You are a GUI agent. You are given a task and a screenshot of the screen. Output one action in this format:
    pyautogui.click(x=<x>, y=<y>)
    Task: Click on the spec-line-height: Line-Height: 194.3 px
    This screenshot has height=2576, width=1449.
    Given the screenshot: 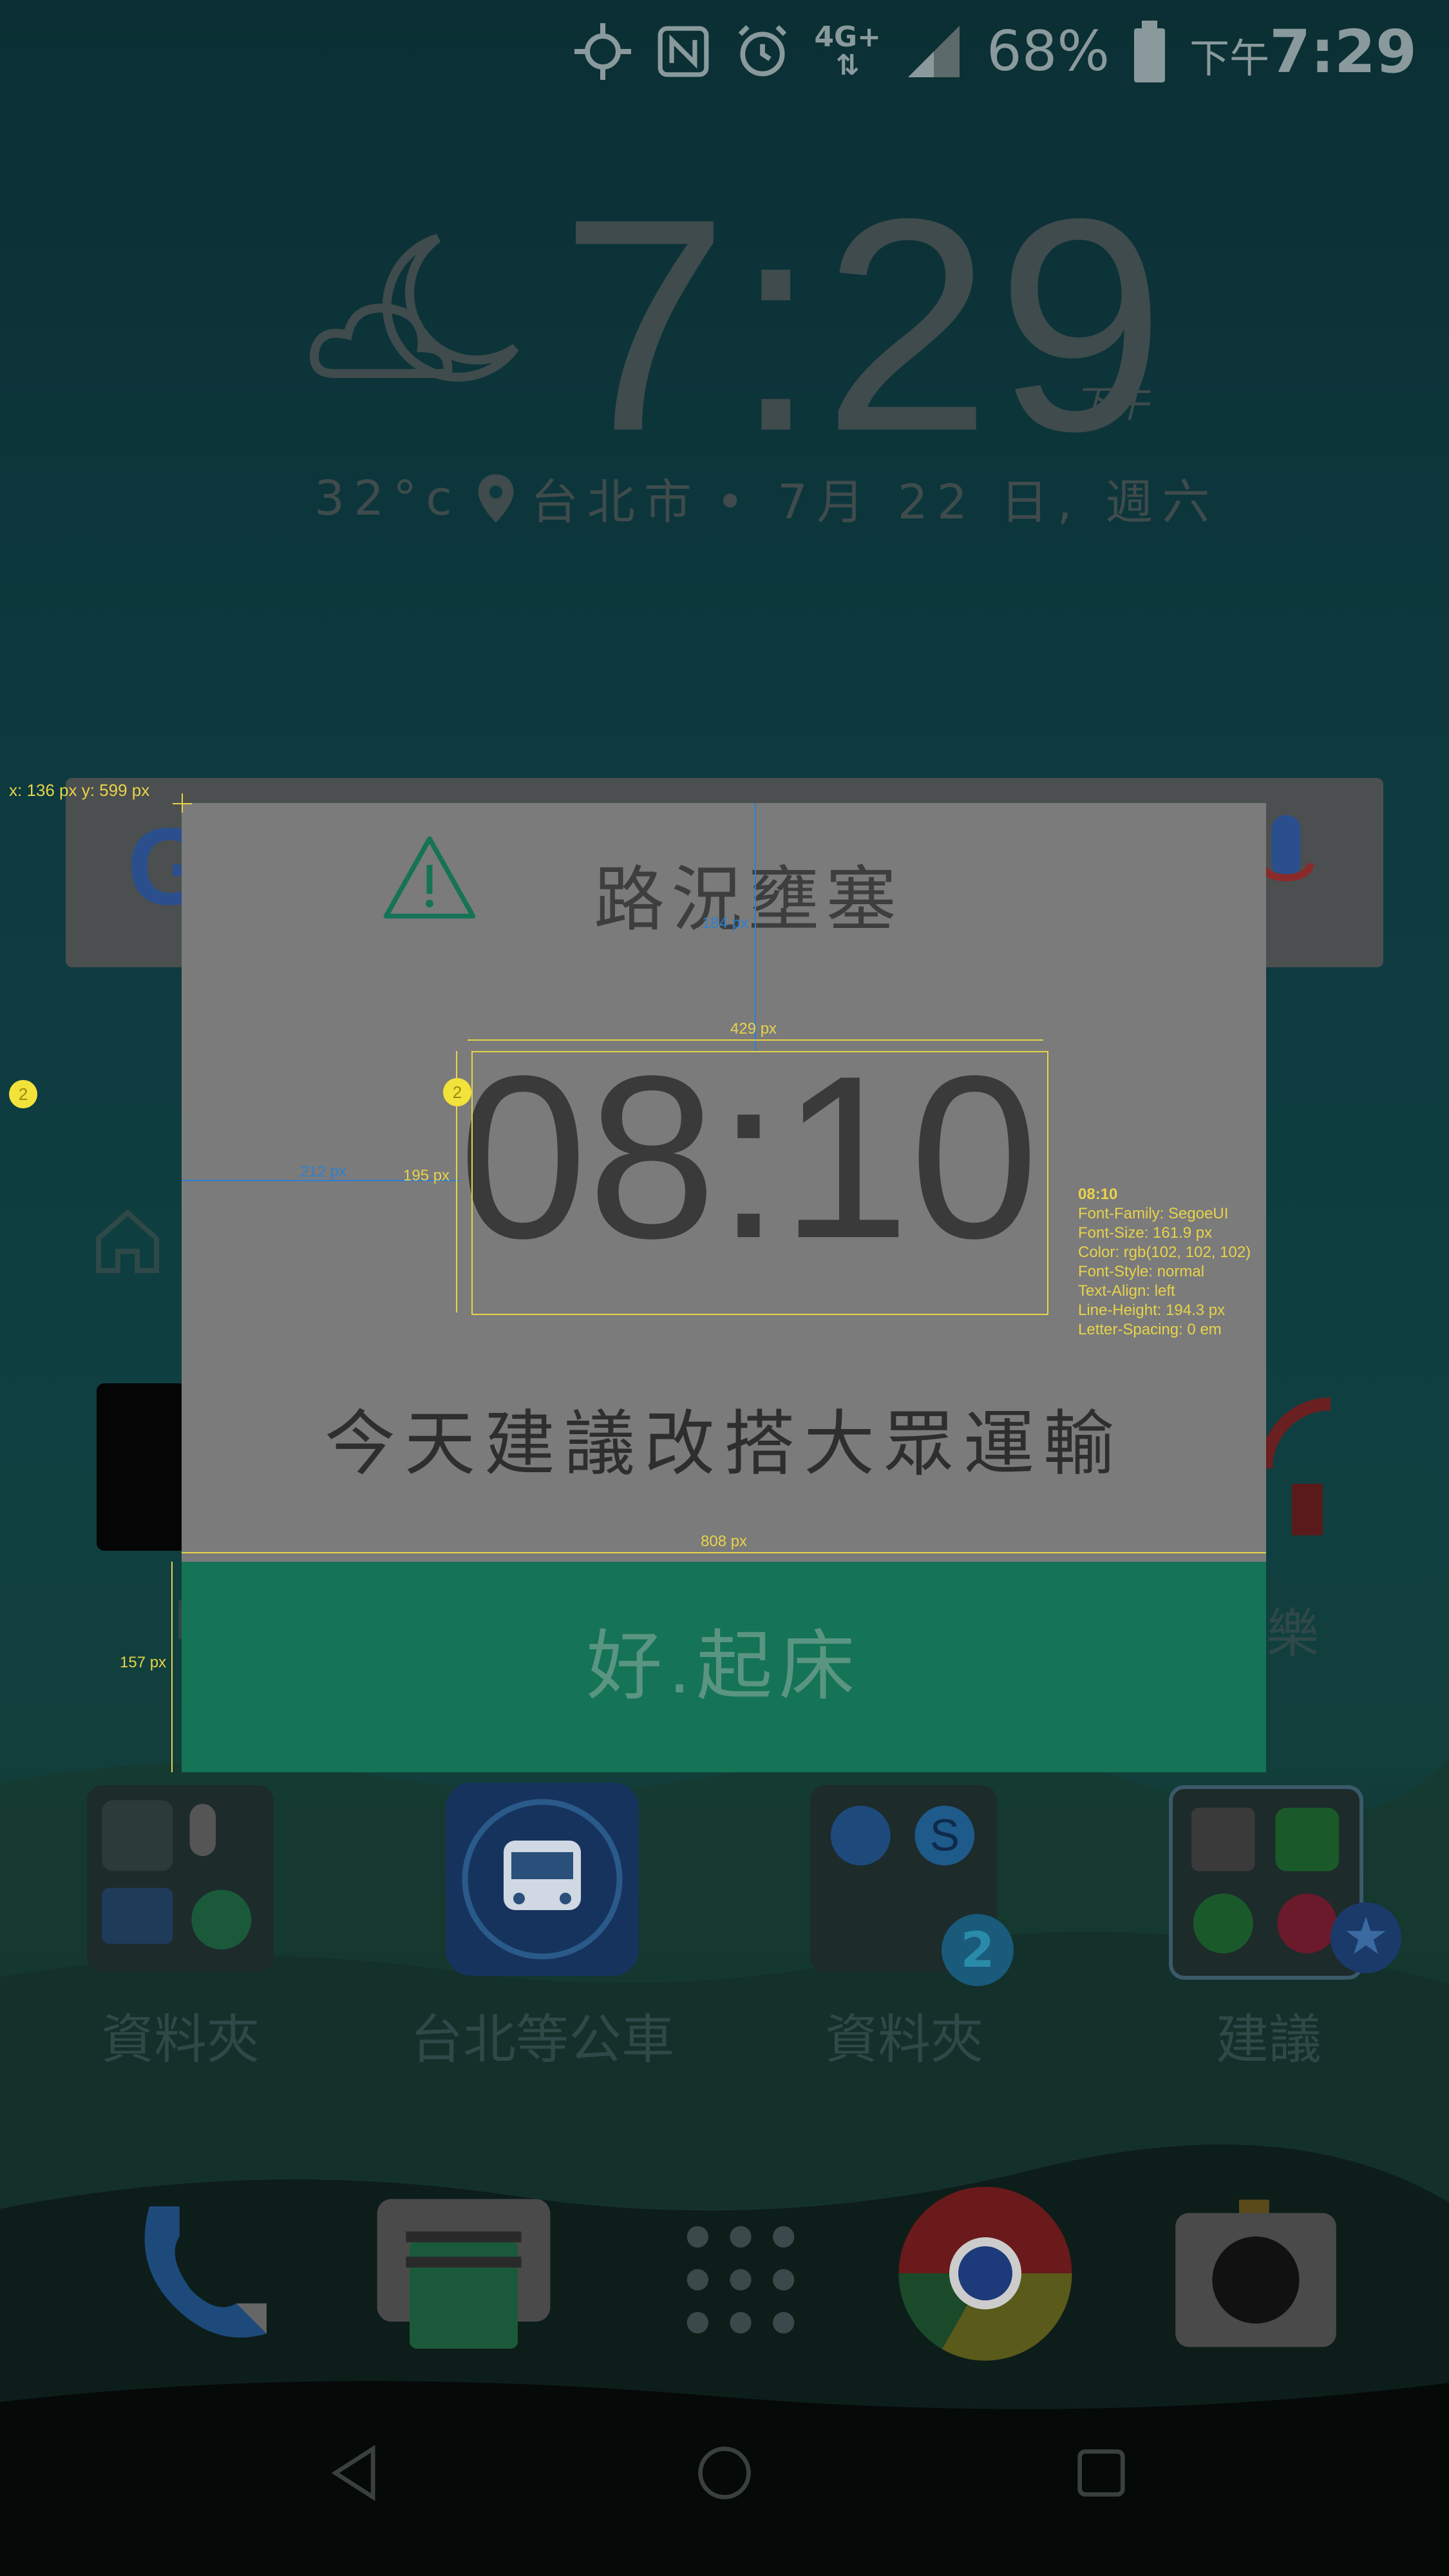 What is the action you would take?
    pyautogui.click(x=1152, y=1310)
    